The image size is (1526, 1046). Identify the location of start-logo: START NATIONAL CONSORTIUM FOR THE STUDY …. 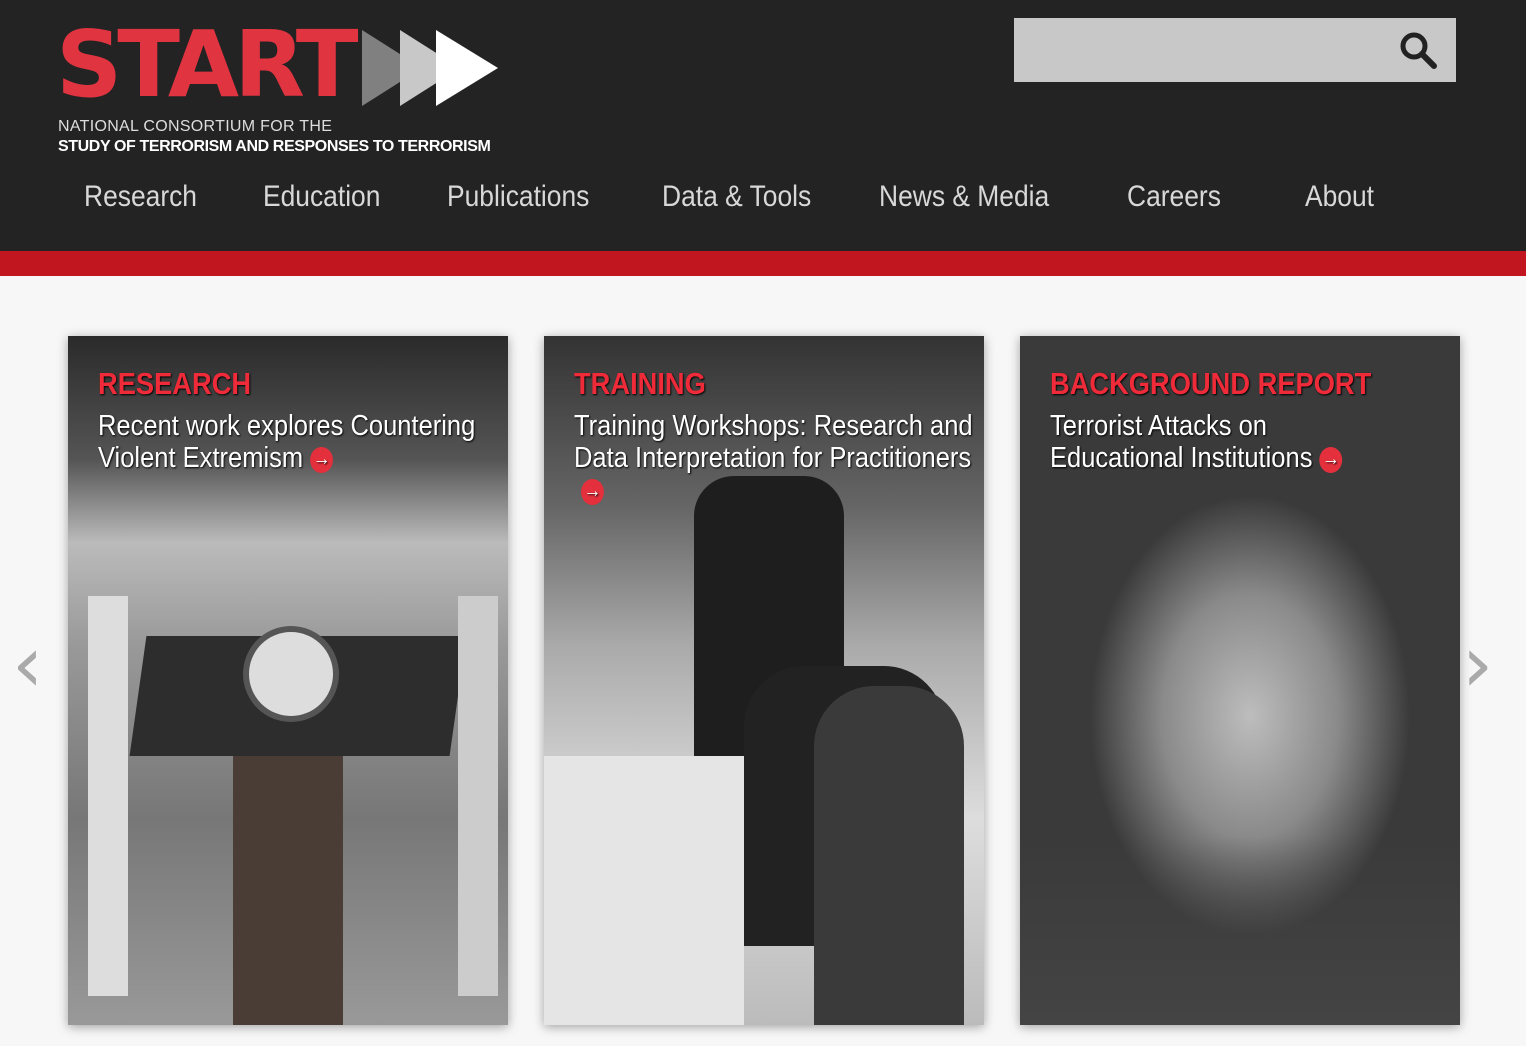
(281, 86).